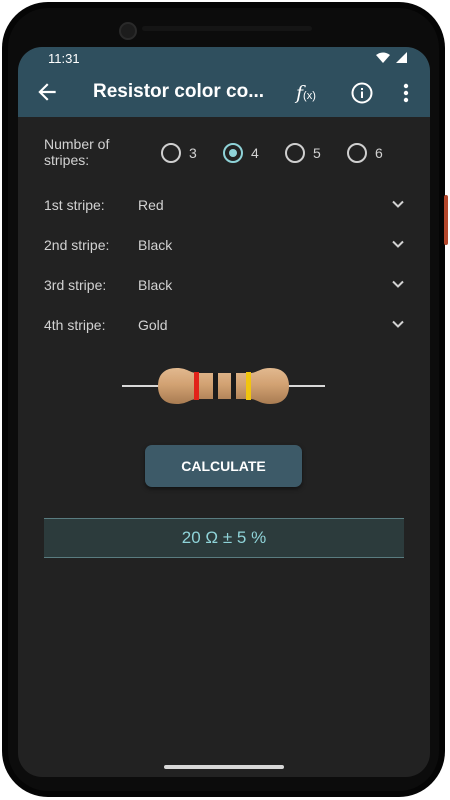  I want to click on status-time: 11:31, so click(64, 58).